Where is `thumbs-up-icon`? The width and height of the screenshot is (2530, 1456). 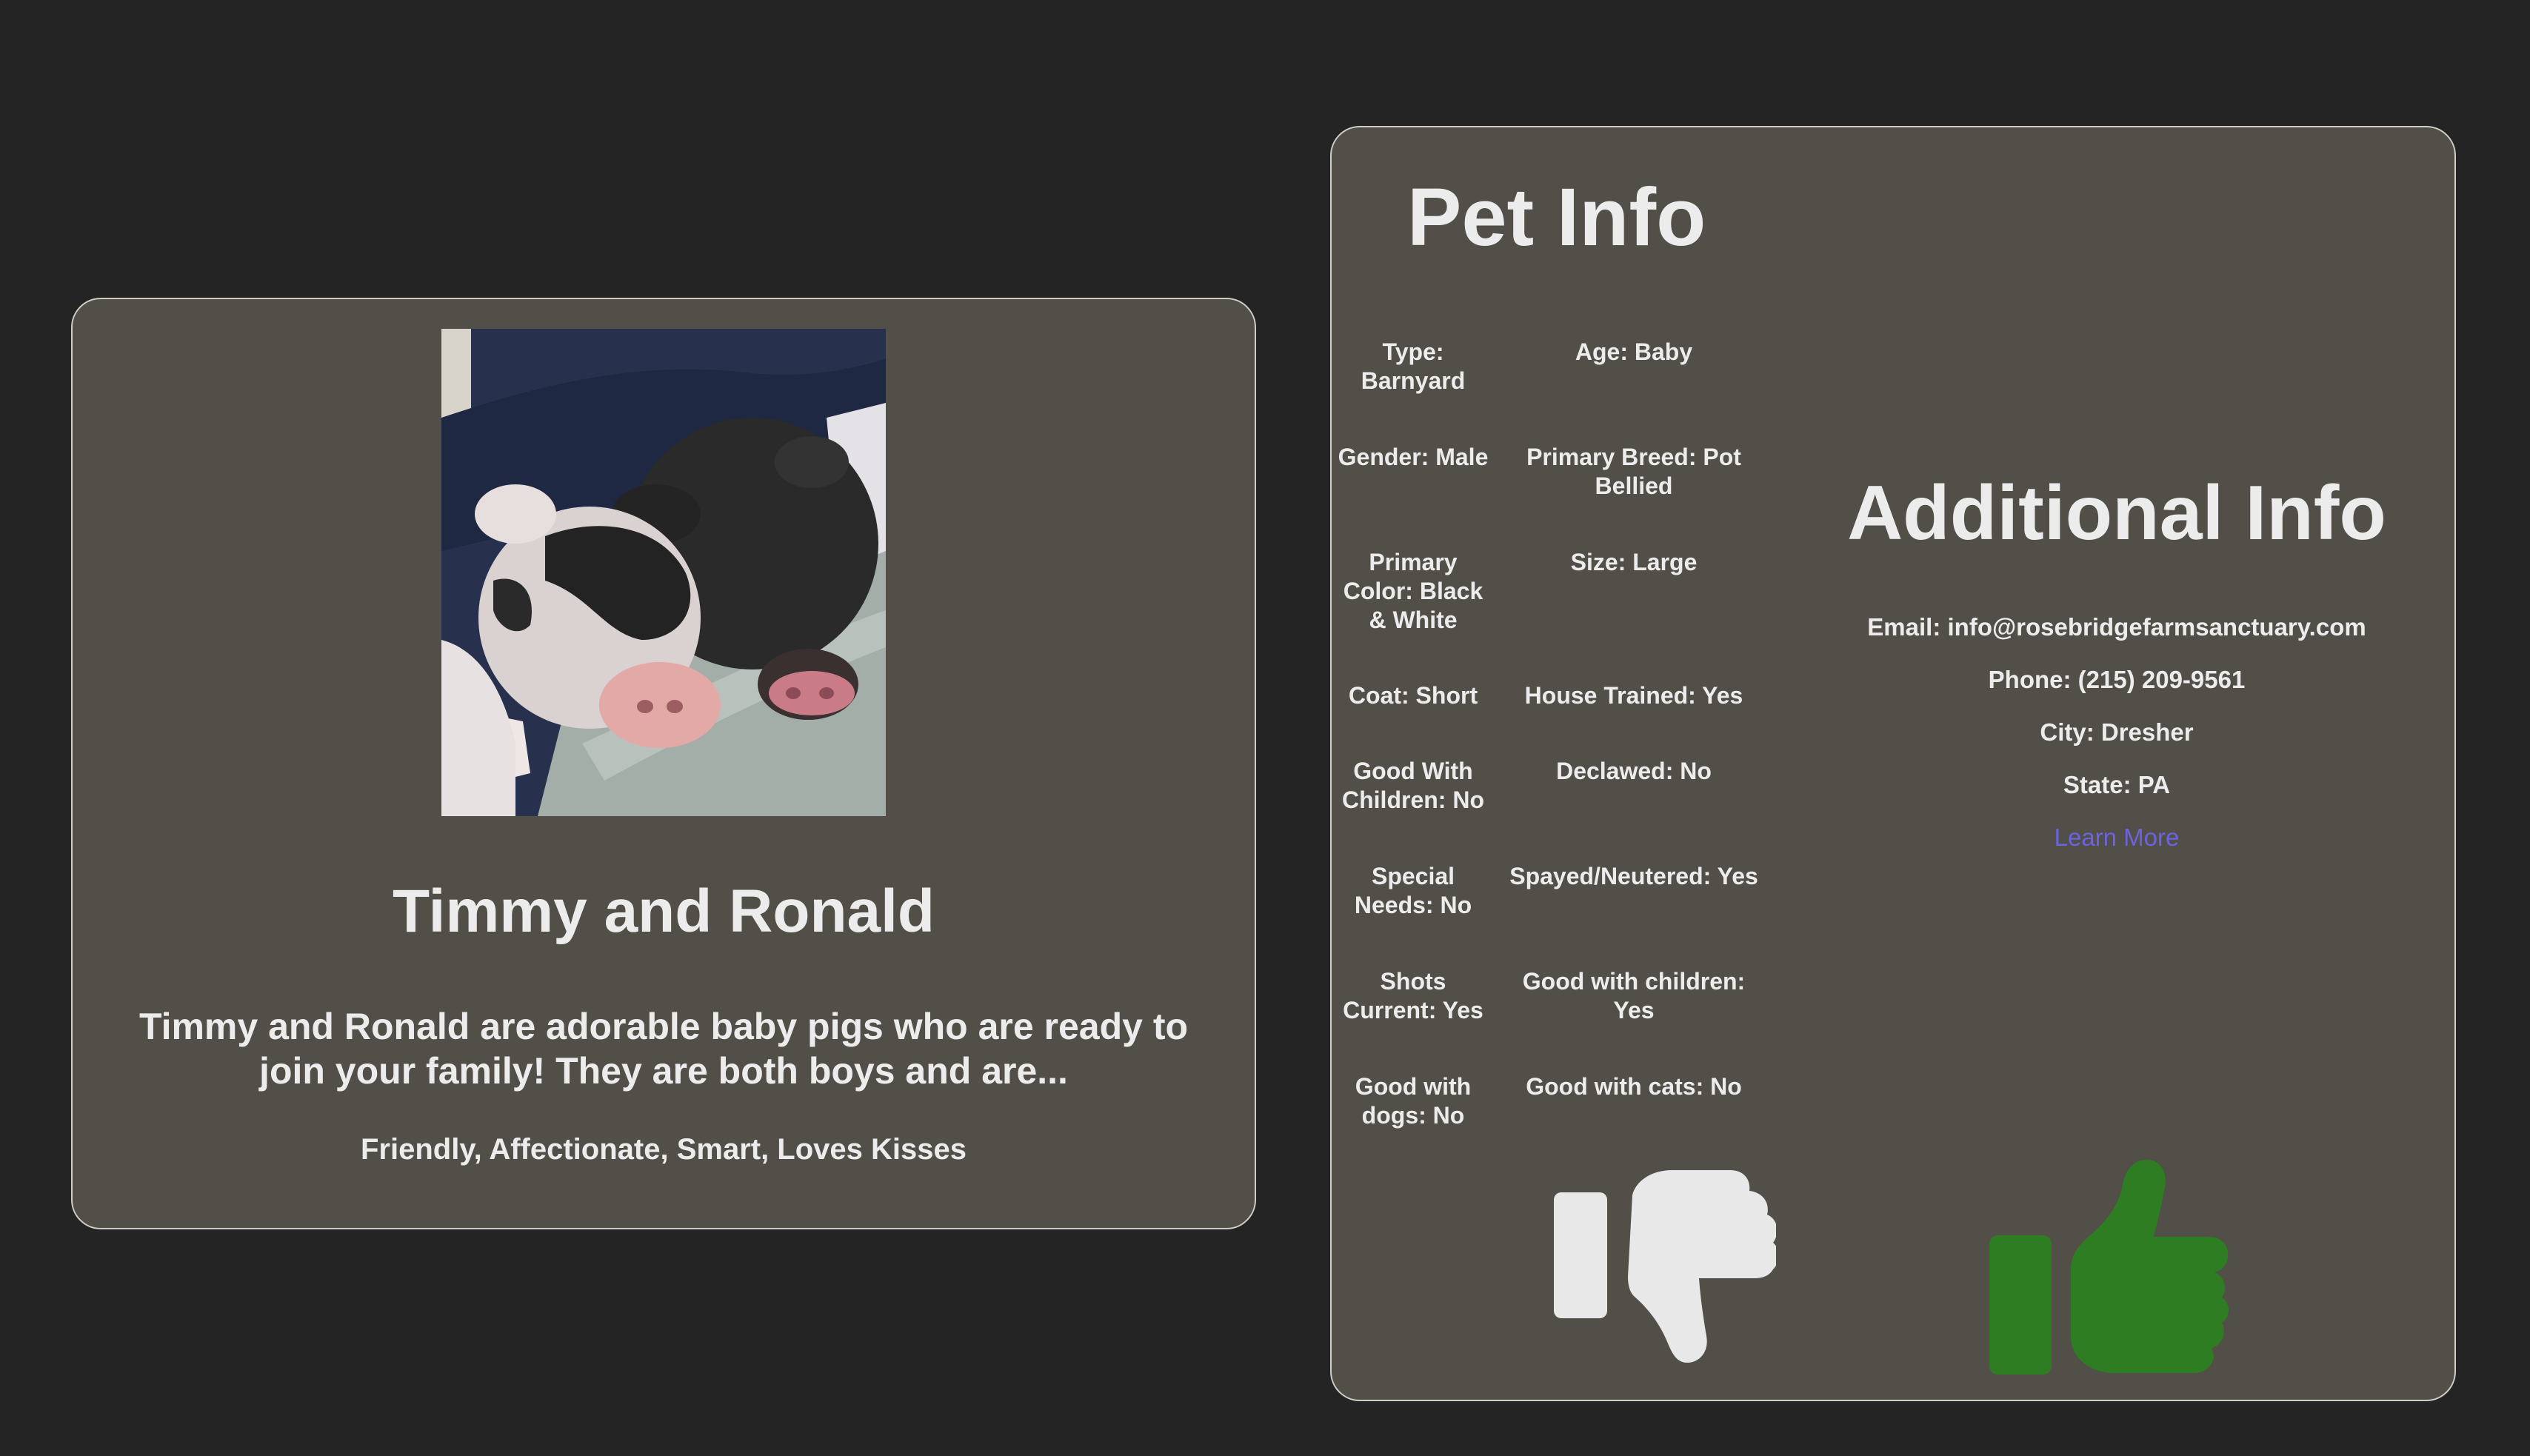
thumbs-up-icon is located at coordinates (2111, 1269).